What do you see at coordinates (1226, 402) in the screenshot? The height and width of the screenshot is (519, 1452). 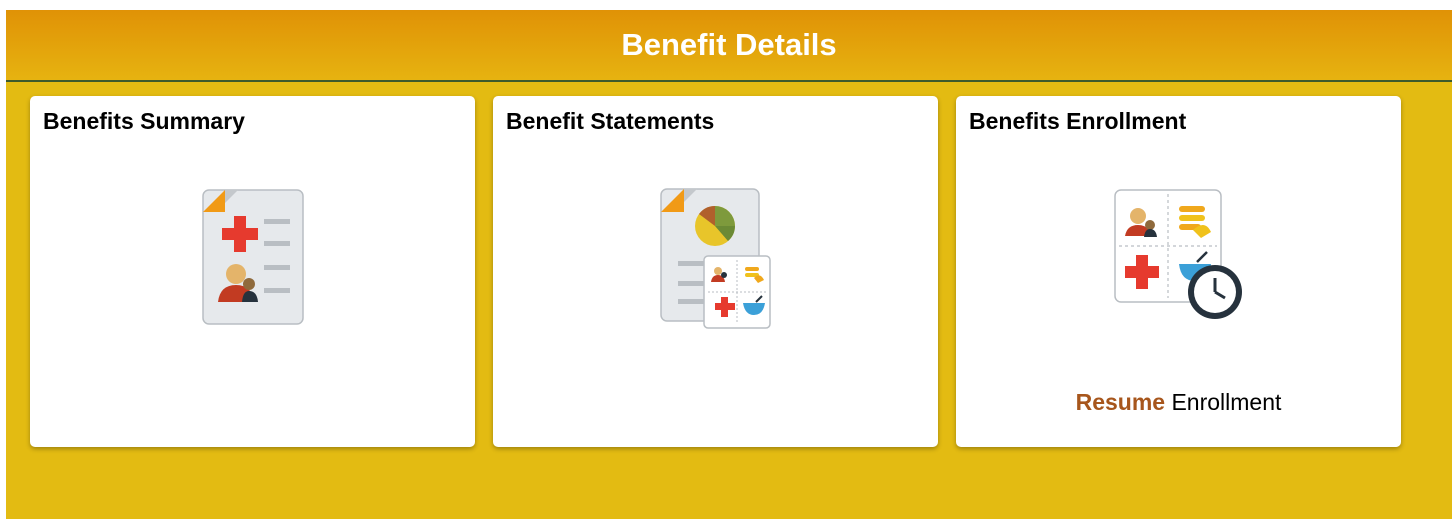 I see `enrollment-label: Enrollment` at bounding box center [1226, 402].